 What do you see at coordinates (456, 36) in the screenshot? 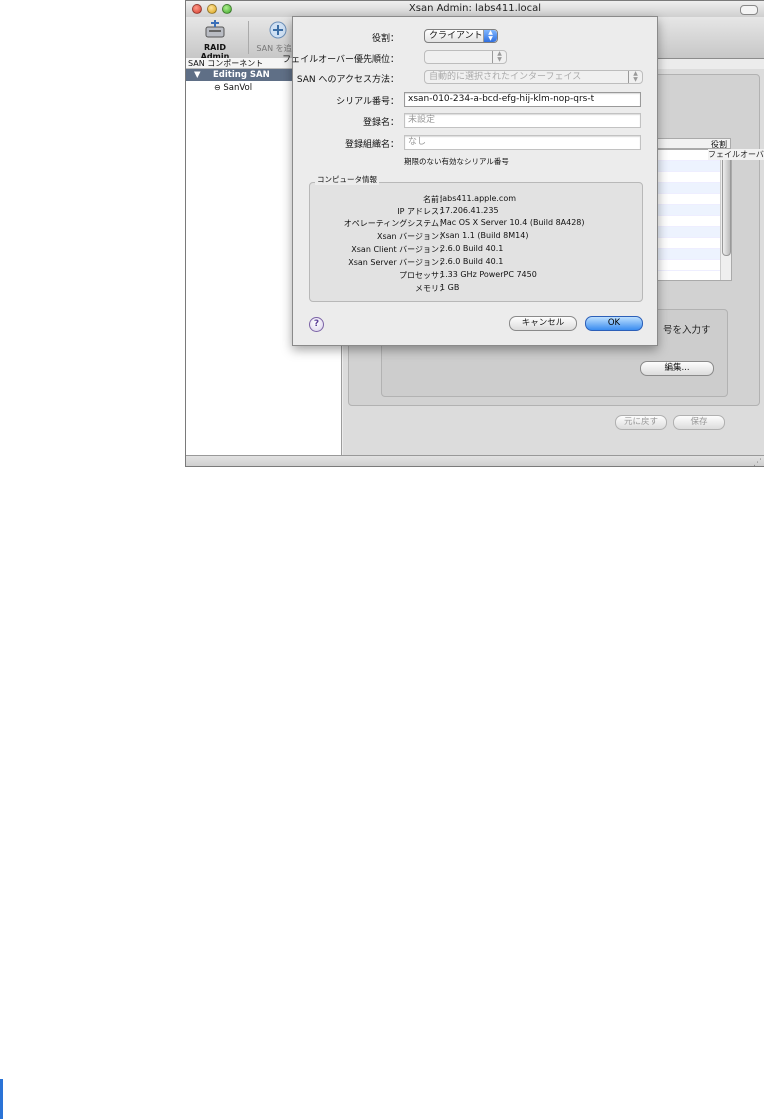
I see `role-value: クライアント` at bounding box center [456, 36].